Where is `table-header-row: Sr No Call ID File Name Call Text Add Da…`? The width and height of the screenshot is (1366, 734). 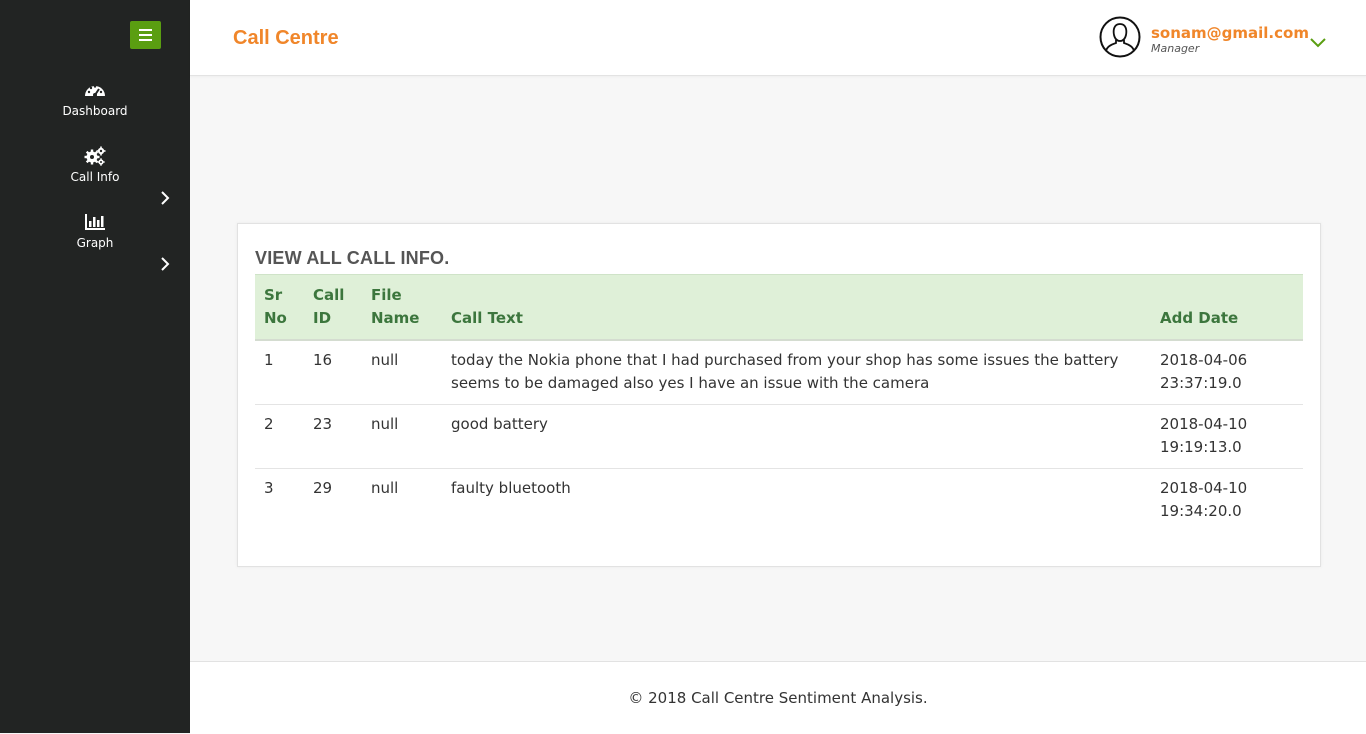
table-header-row: Sr No Call ID File Name Call Text Add Da… is located at coordinates (779, 307).